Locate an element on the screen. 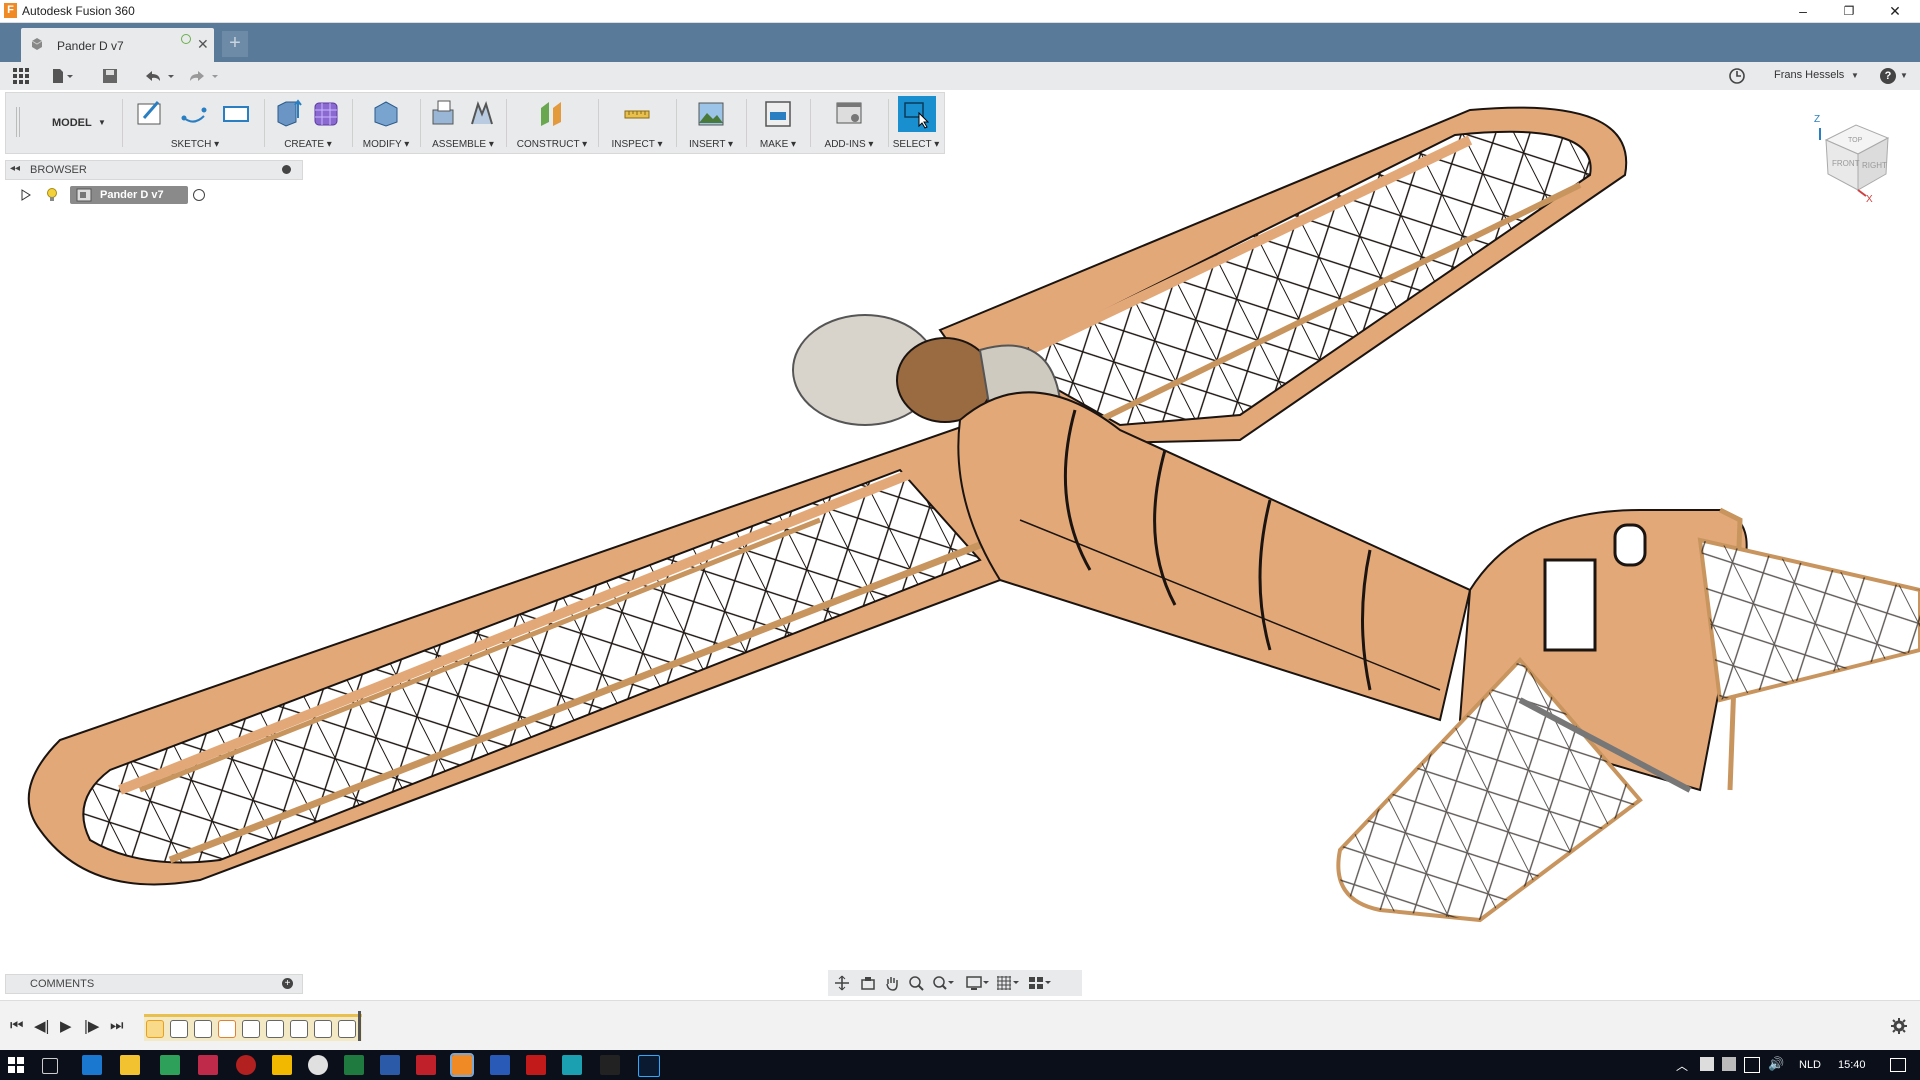 The height and width of the screenshot is (1080, 1920). job-status-clock-icon is located at coordinates (1737, 76).